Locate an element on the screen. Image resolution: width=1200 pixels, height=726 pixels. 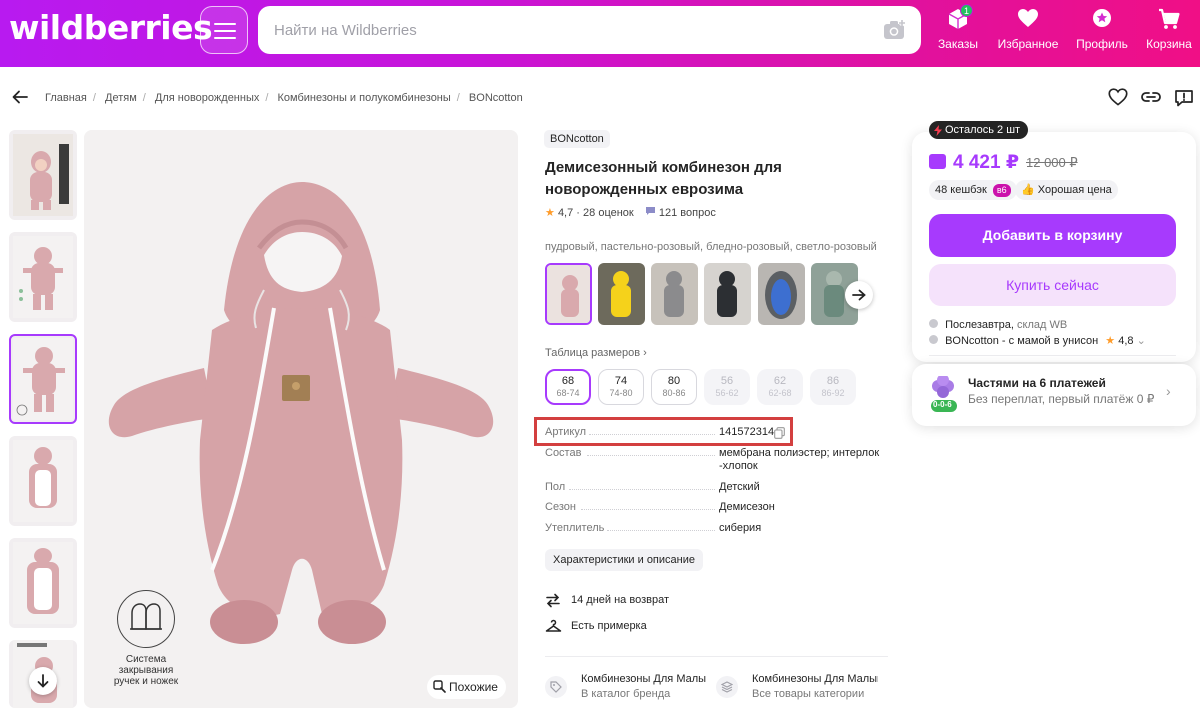
delivery-day: Послезавтра, is located at coordinates (979, 325).